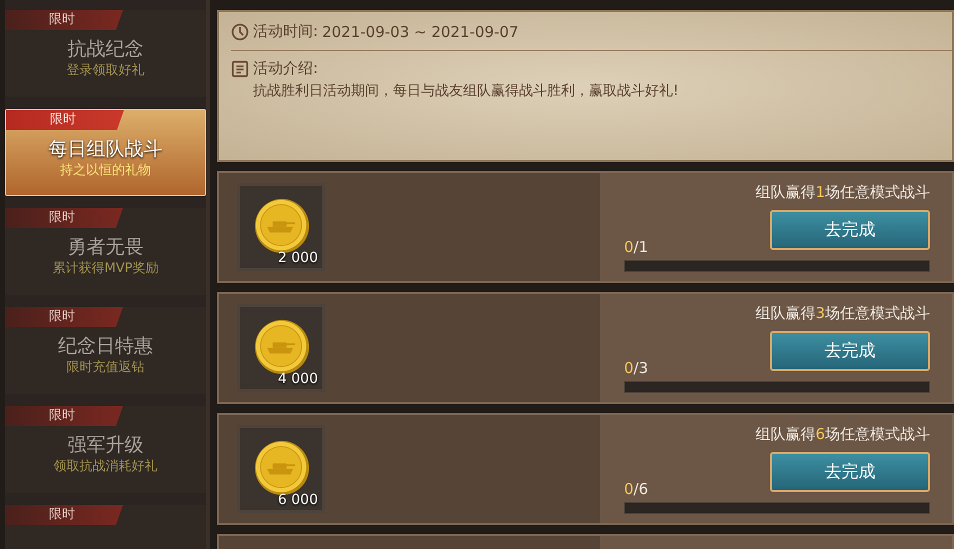 This screenshot has height=549, width=954. Describe the element at coordinates (285, 31) in the screenshot. I see `time-label: 活动时间:` at that location.